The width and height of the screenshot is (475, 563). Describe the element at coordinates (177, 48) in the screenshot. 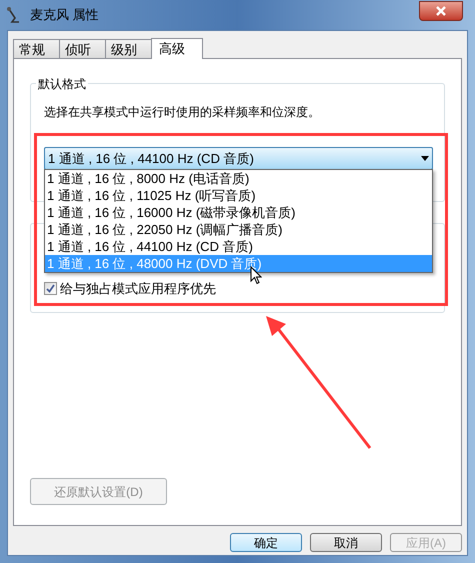

I see `tab: 高级` at that location.